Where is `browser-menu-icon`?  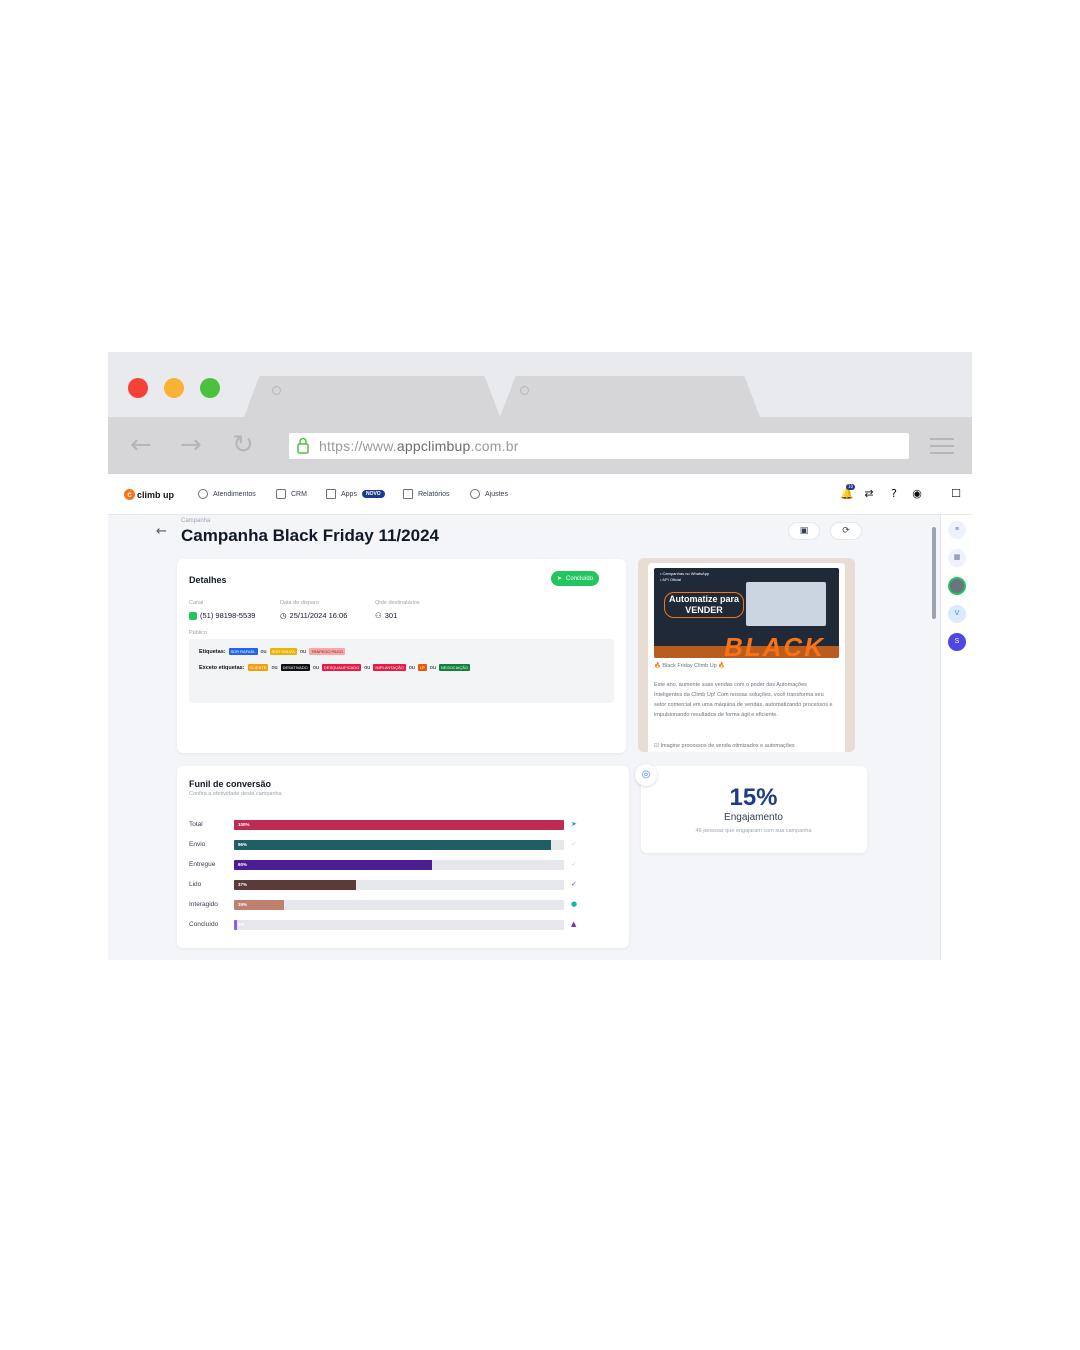
browser-menu-icon is located at coordinates (942, 446).